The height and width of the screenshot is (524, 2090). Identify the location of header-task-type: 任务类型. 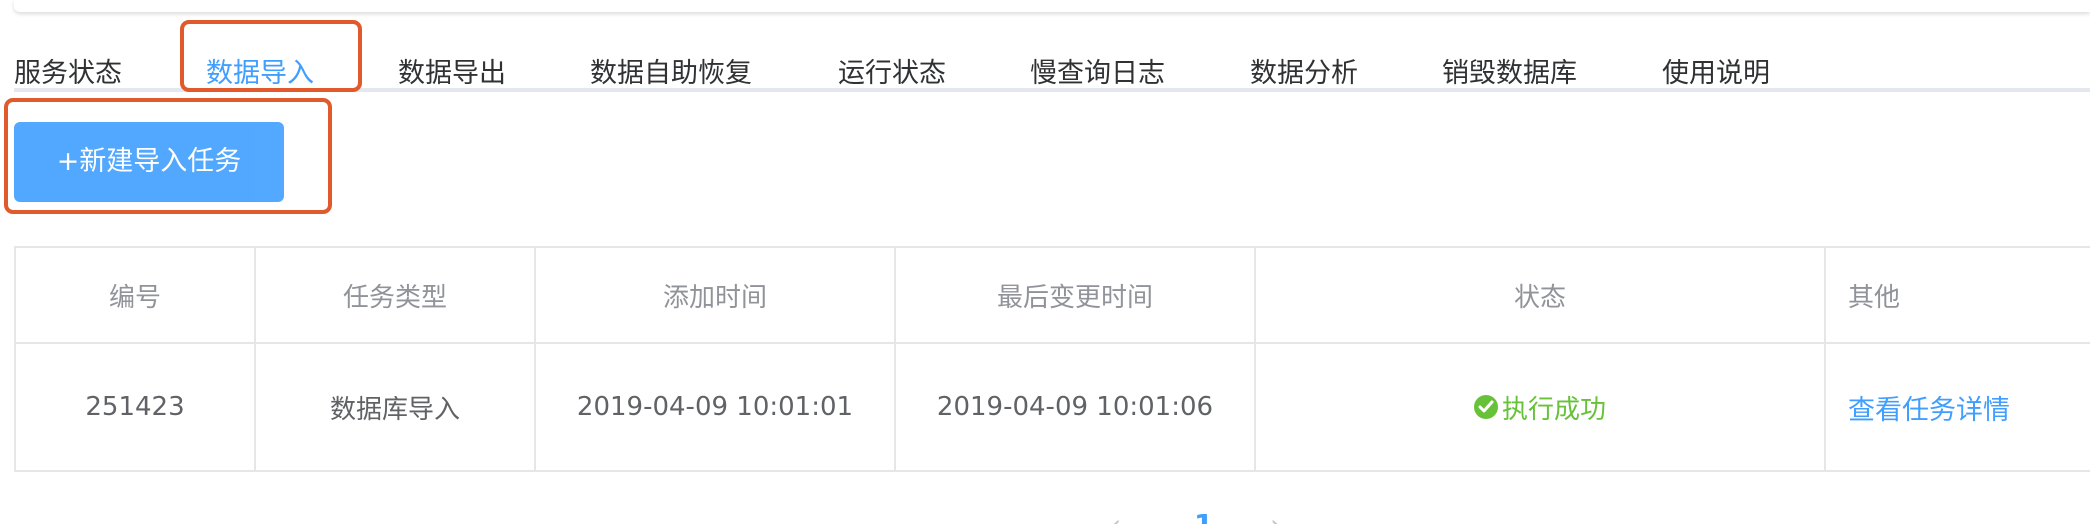
(396, 296).